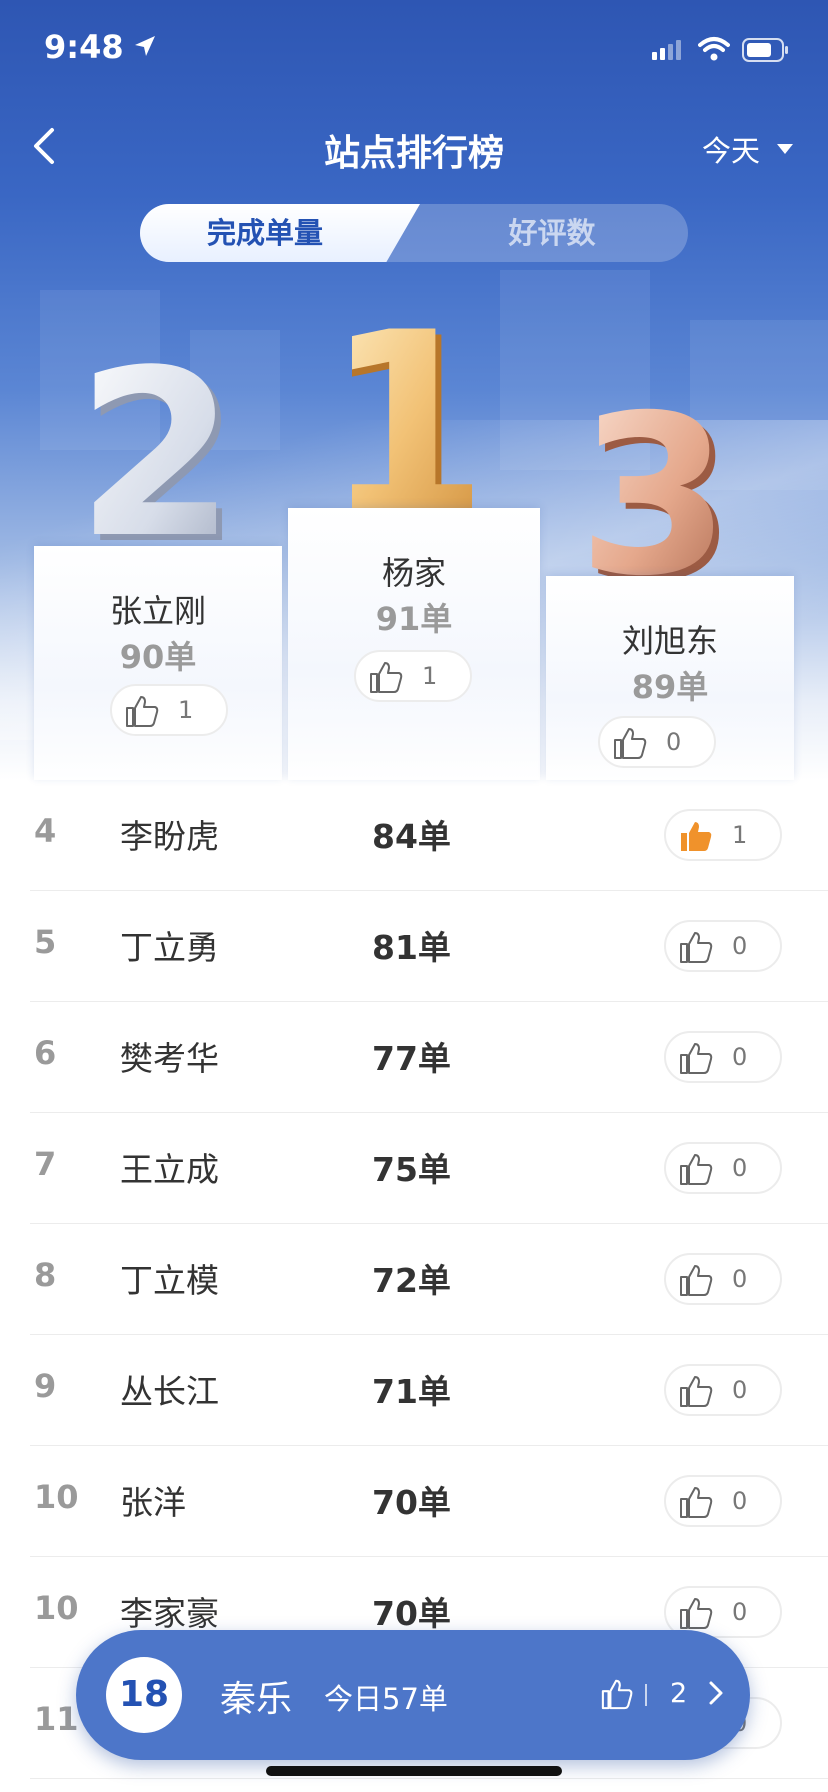  I want to click on podium-name: 张立刚, so click(157, 611).